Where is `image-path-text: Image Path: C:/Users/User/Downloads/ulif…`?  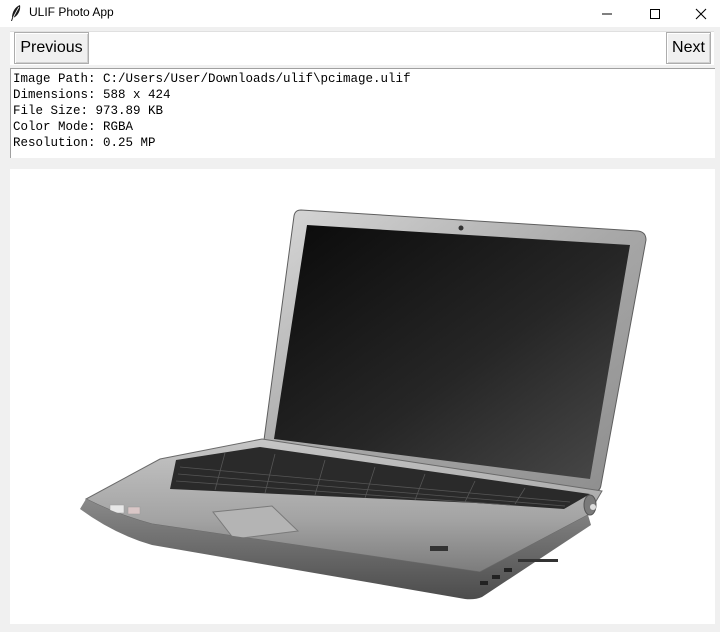 image-path-text: Image Path: C:/Users/User/Downloads/ulif… is located at coordinates (212, 79).